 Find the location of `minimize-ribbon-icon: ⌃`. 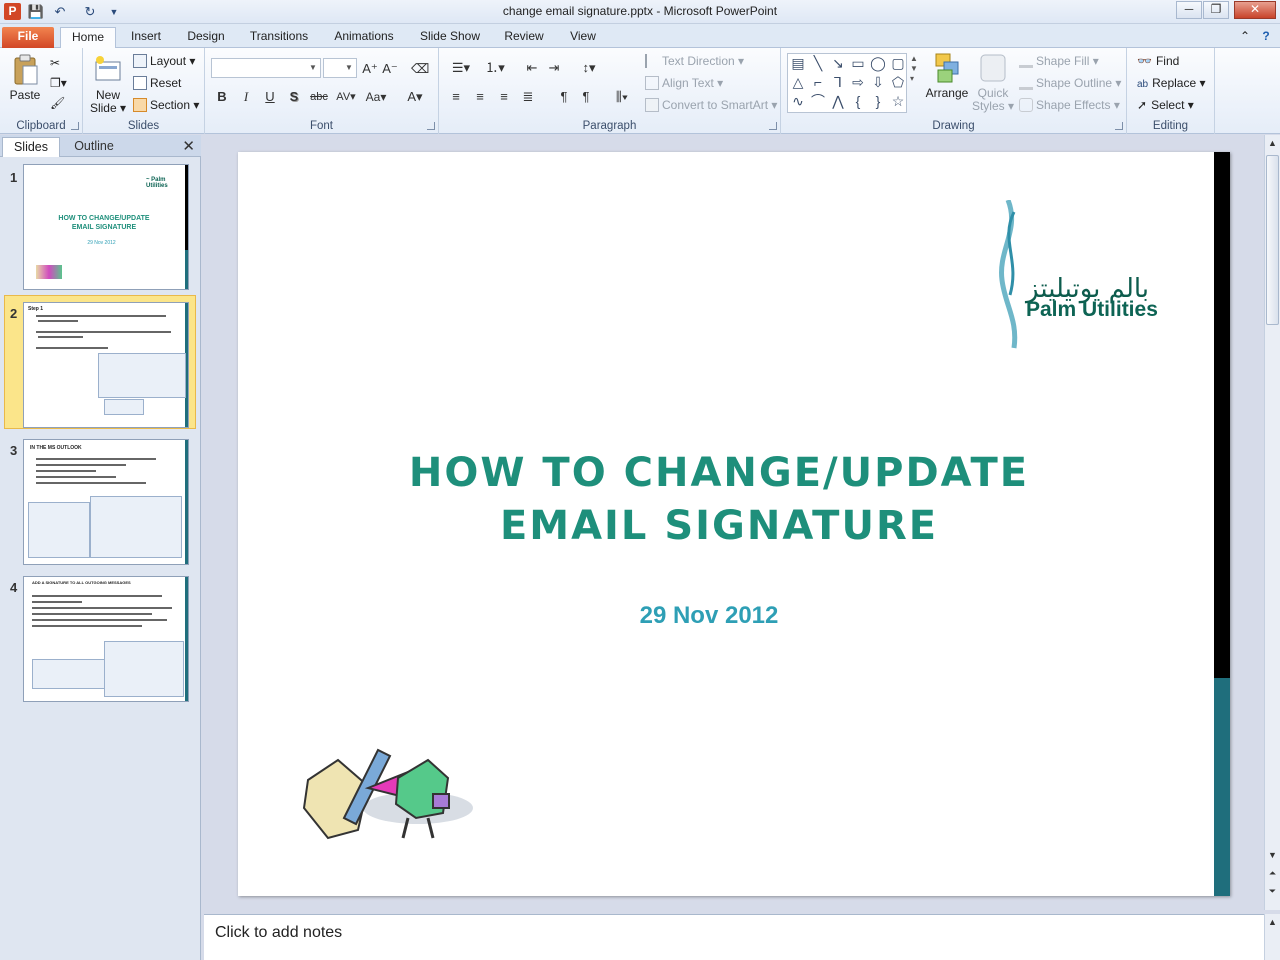

minimize-ribbon-icon: ⌃ is located at coordinates (1245, 37).